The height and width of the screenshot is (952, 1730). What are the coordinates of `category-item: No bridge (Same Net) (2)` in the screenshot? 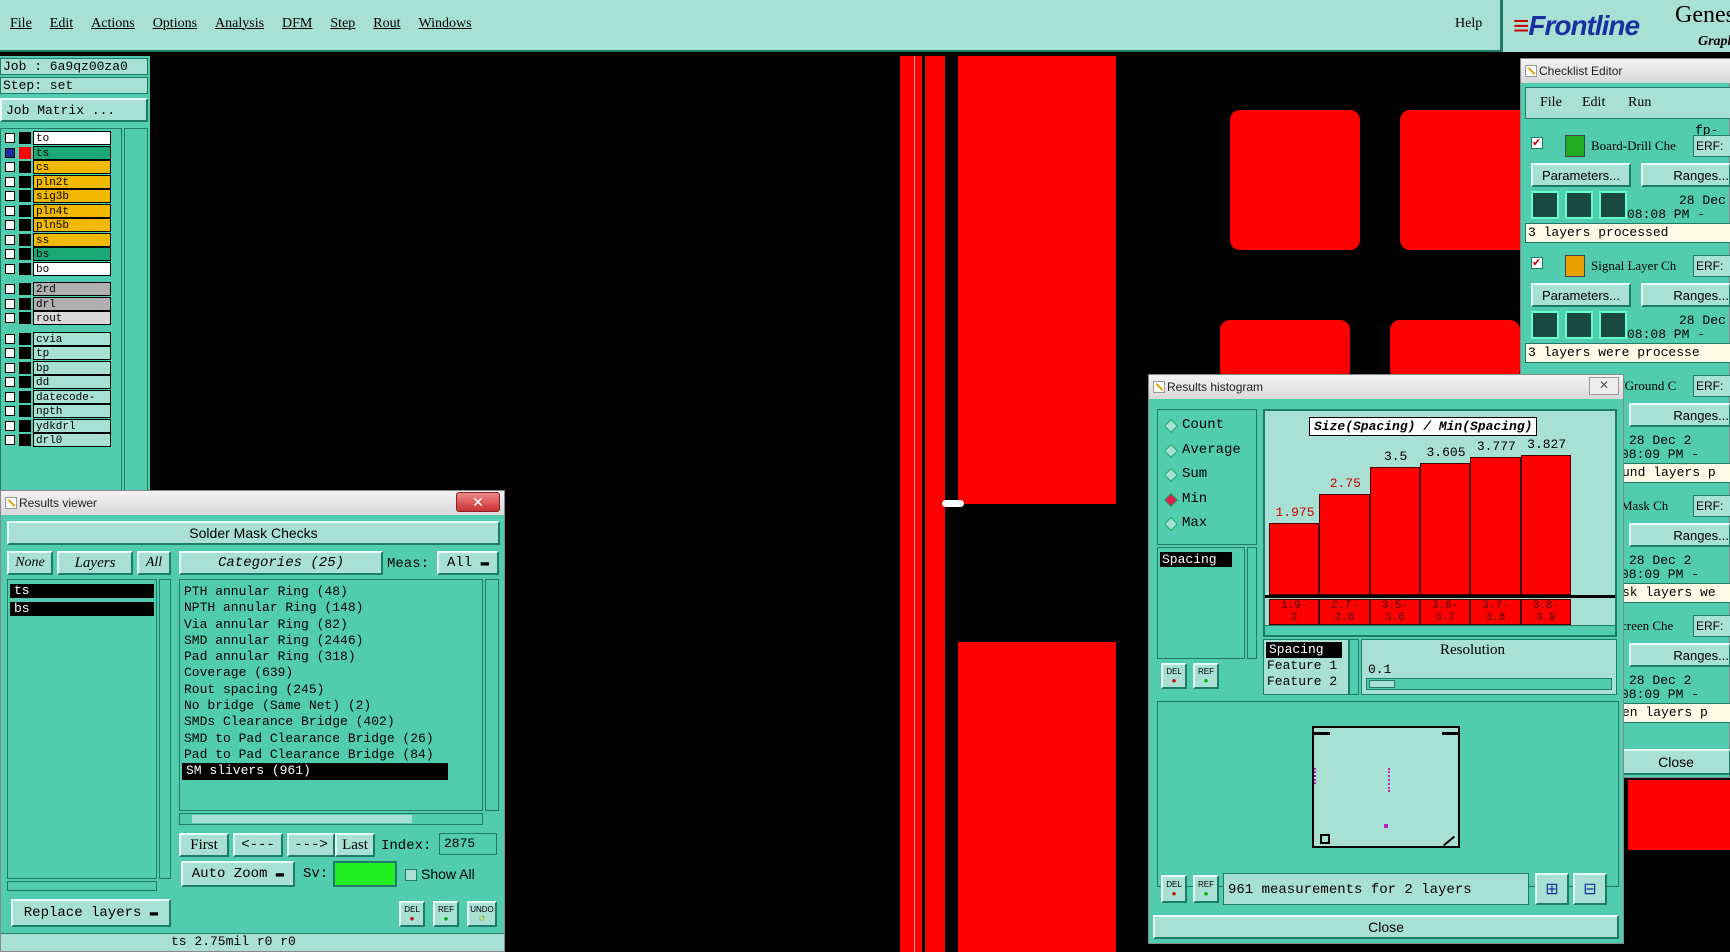 It's located at (331, 706).